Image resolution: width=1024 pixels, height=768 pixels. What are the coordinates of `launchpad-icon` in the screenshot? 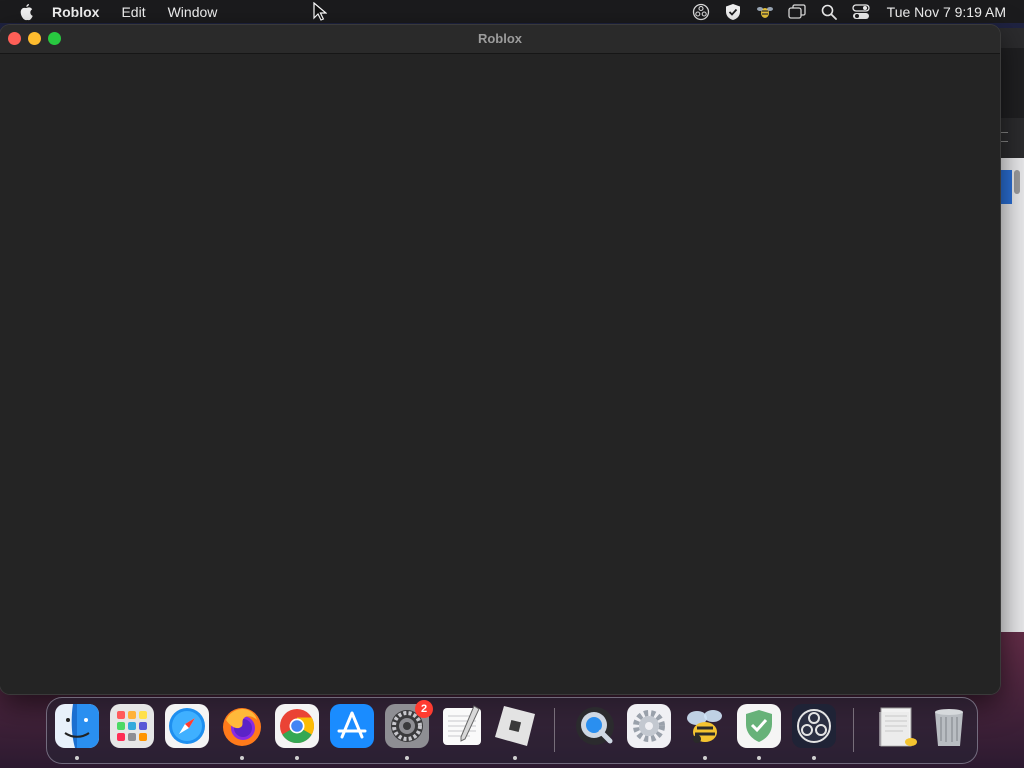 It's located at (132, 726).